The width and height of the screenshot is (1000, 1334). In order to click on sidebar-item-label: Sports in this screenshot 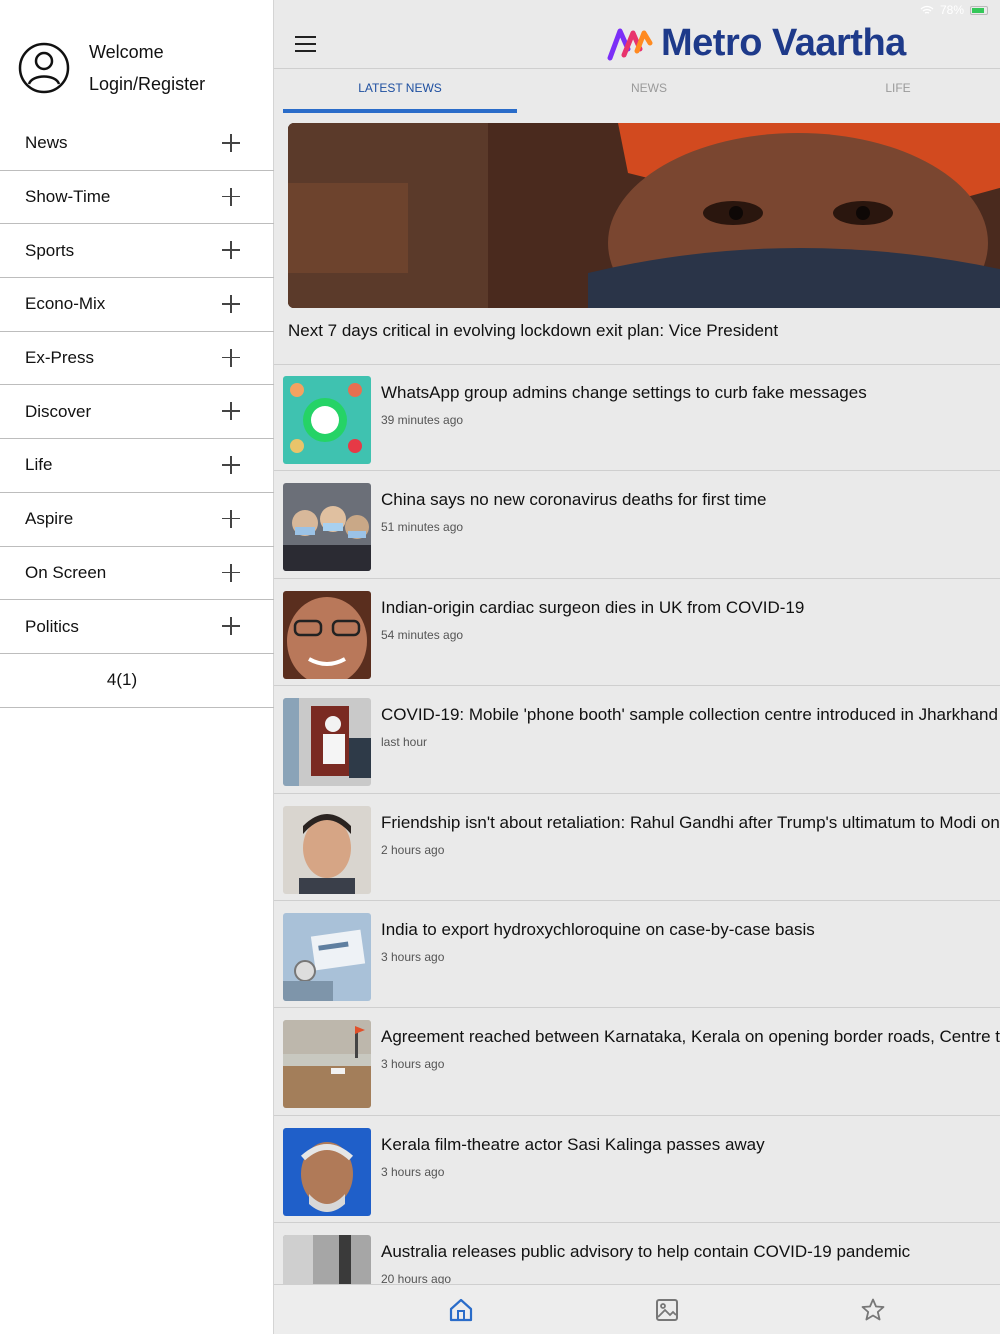, I will do `click(50, 250)`.